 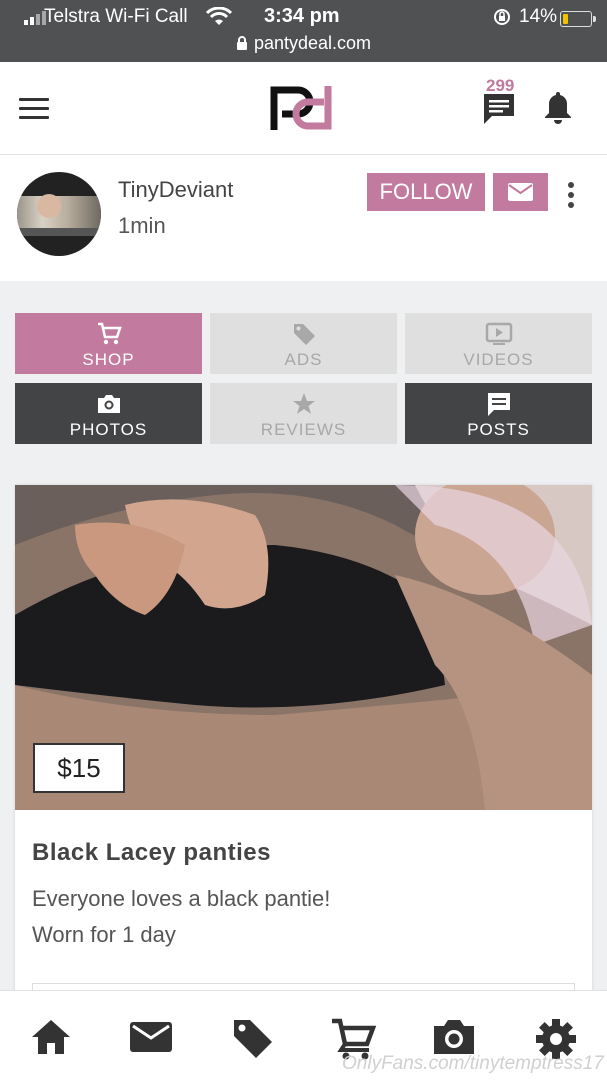 I want to click on tab-ads: ADS, so click(x=303, y=343).